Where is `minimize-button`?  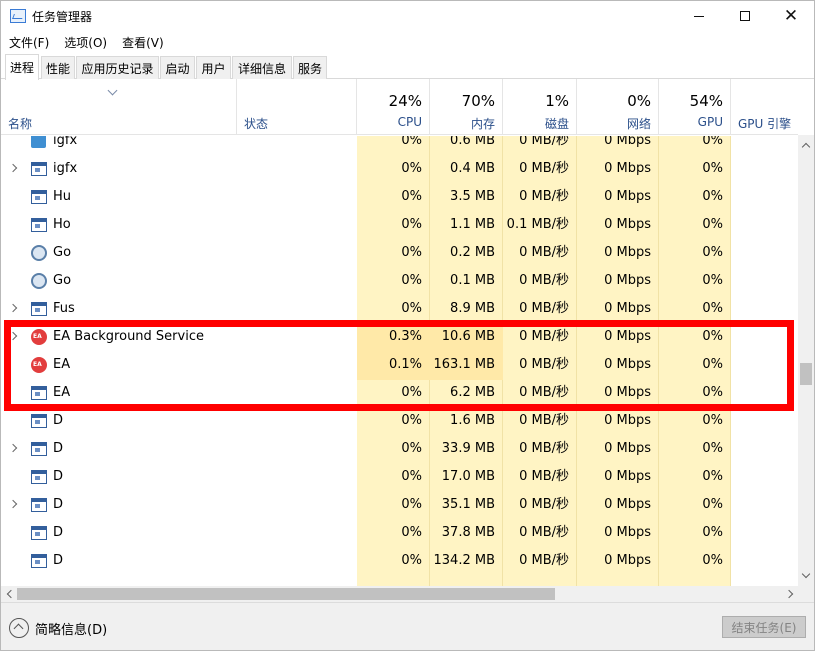 minimize-button is located at coordinates (699, 16).